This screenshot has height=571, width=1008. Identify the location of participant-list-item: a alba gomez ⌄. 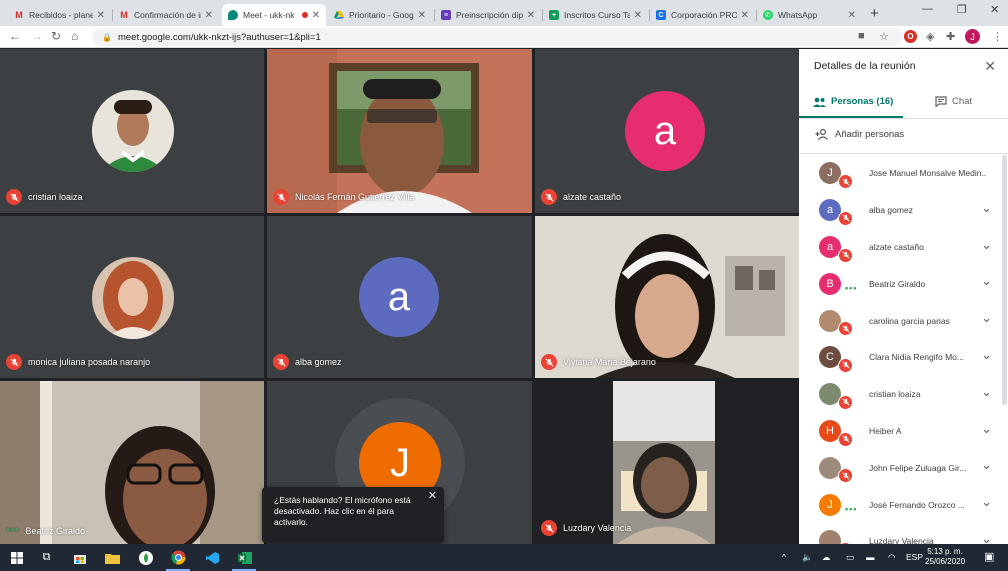
(903, 210).